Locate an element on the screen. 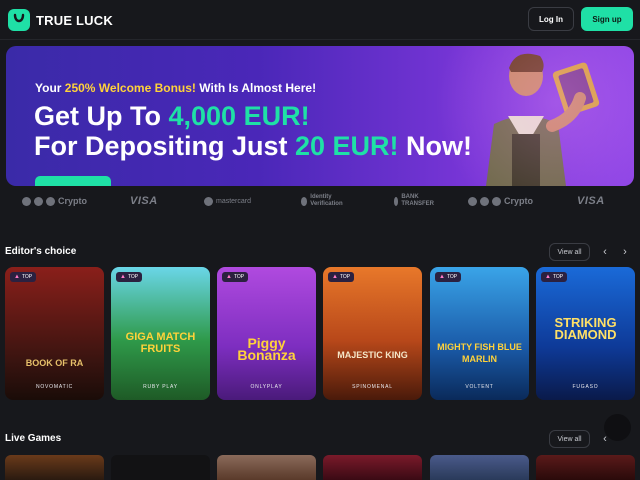  game-title: MAJESTIC KING is located at coordinates (372, 355).